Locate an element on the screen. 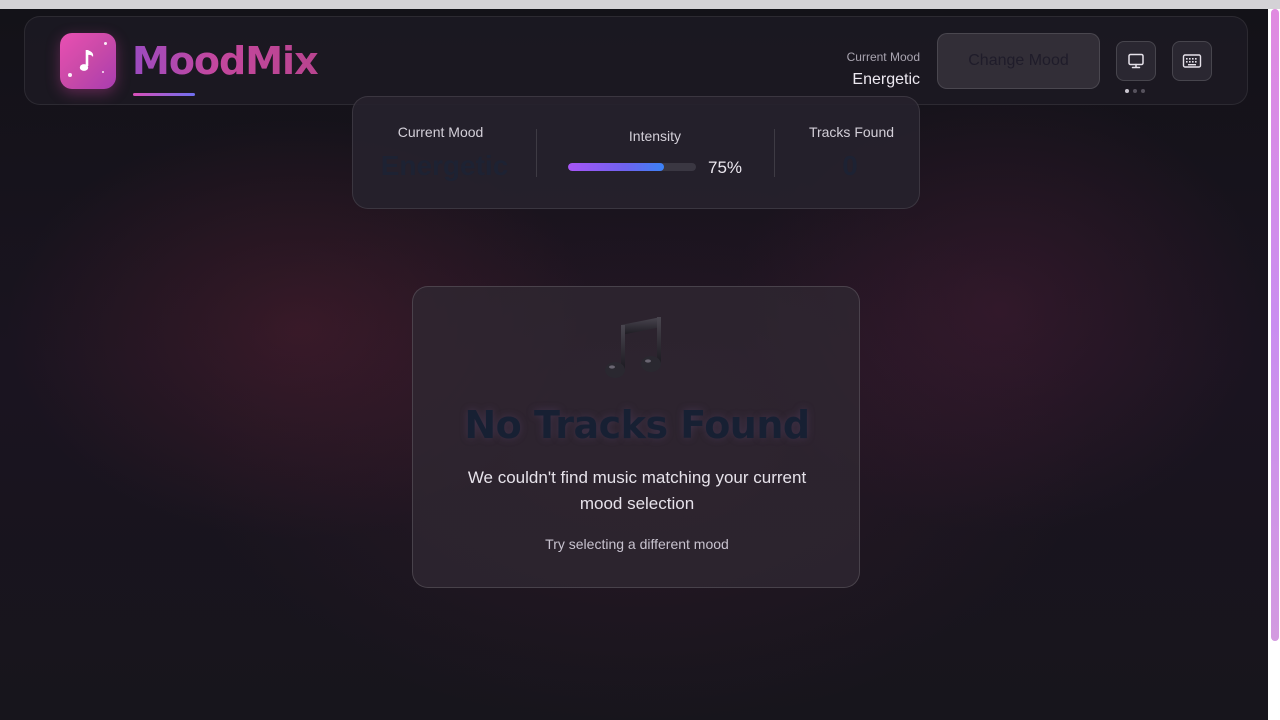 The image size is (1280, 720). scrollbar-thumb is located at coordinates (1275, 325).